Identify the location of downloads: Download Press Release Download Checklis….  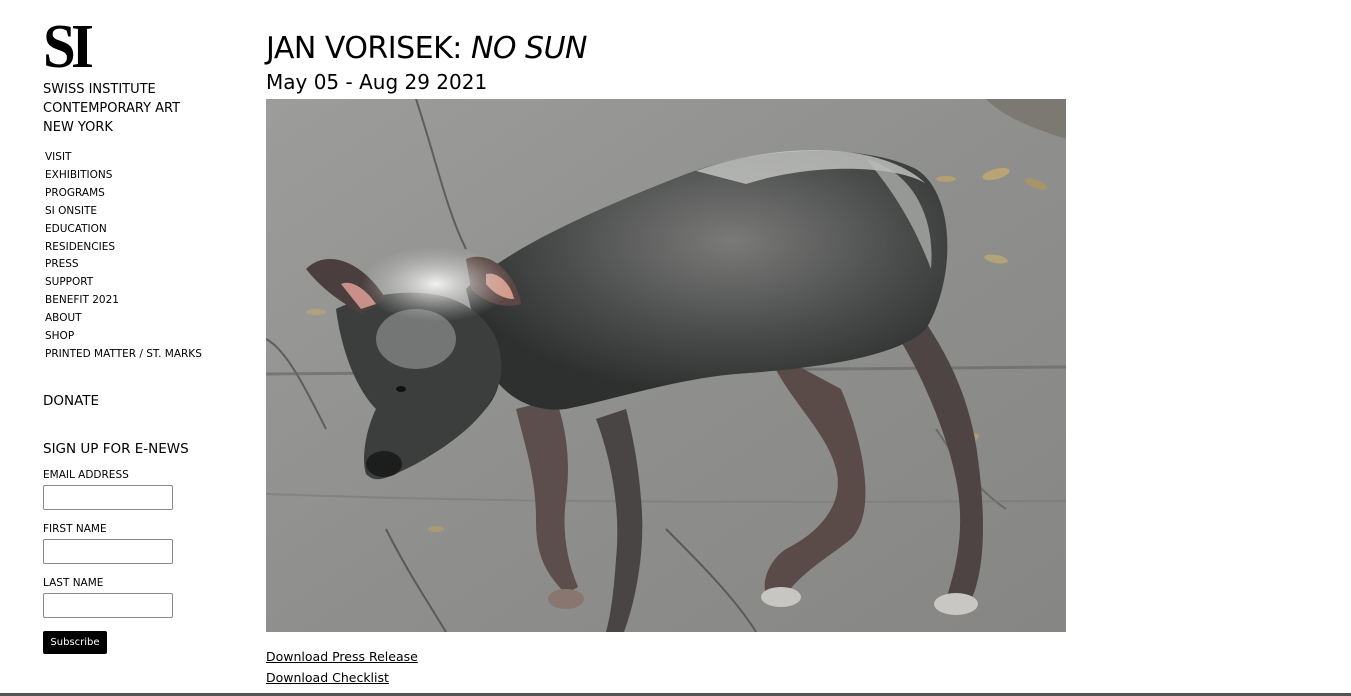
(342, 667).